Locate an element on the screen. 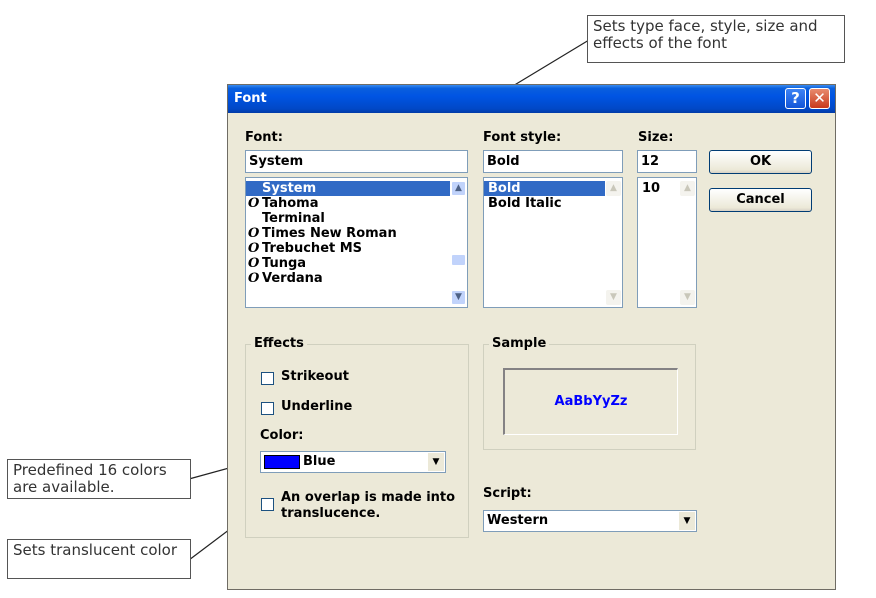 This screenshot has height=598, width=876. translucent-checkbox is located at coordinates (267, 504).